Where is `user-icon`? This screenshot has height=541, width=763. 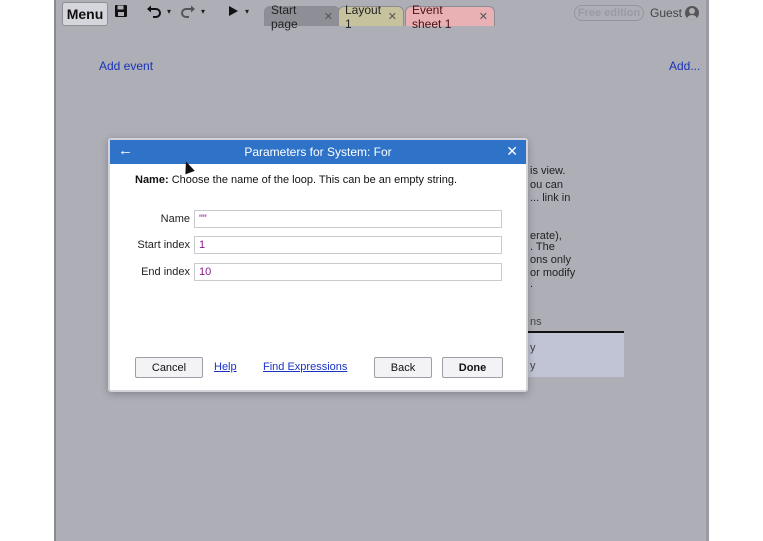 user-icon is located at coordinates (692, 13).